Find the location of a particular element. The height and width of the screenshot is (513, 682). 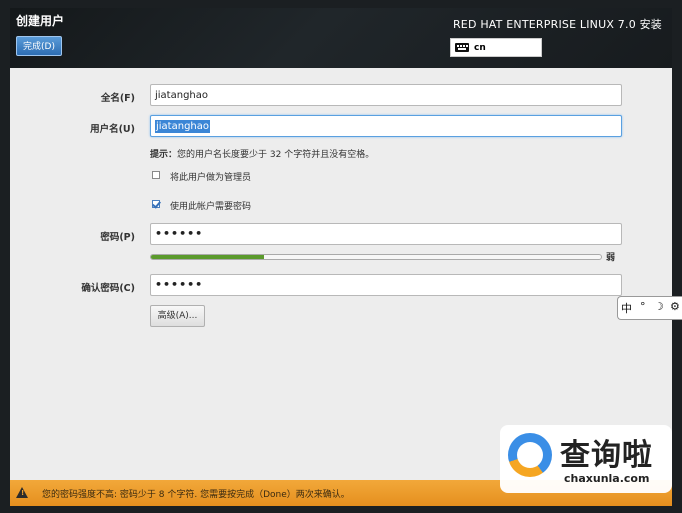

username-hint: 提示：您的用户名长度要少于 32 个字符并且没有空格。 is located at coordinates (262, 153).